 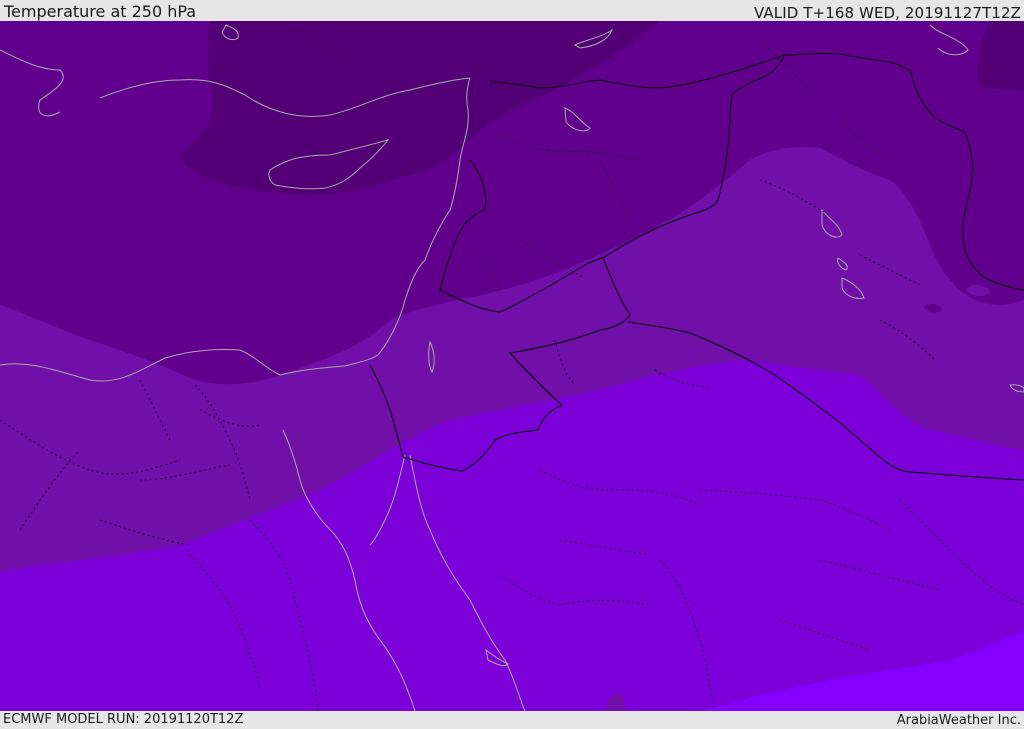 I want to click on credit: ArabiaWeather Inc., so click(x=958, y=720).